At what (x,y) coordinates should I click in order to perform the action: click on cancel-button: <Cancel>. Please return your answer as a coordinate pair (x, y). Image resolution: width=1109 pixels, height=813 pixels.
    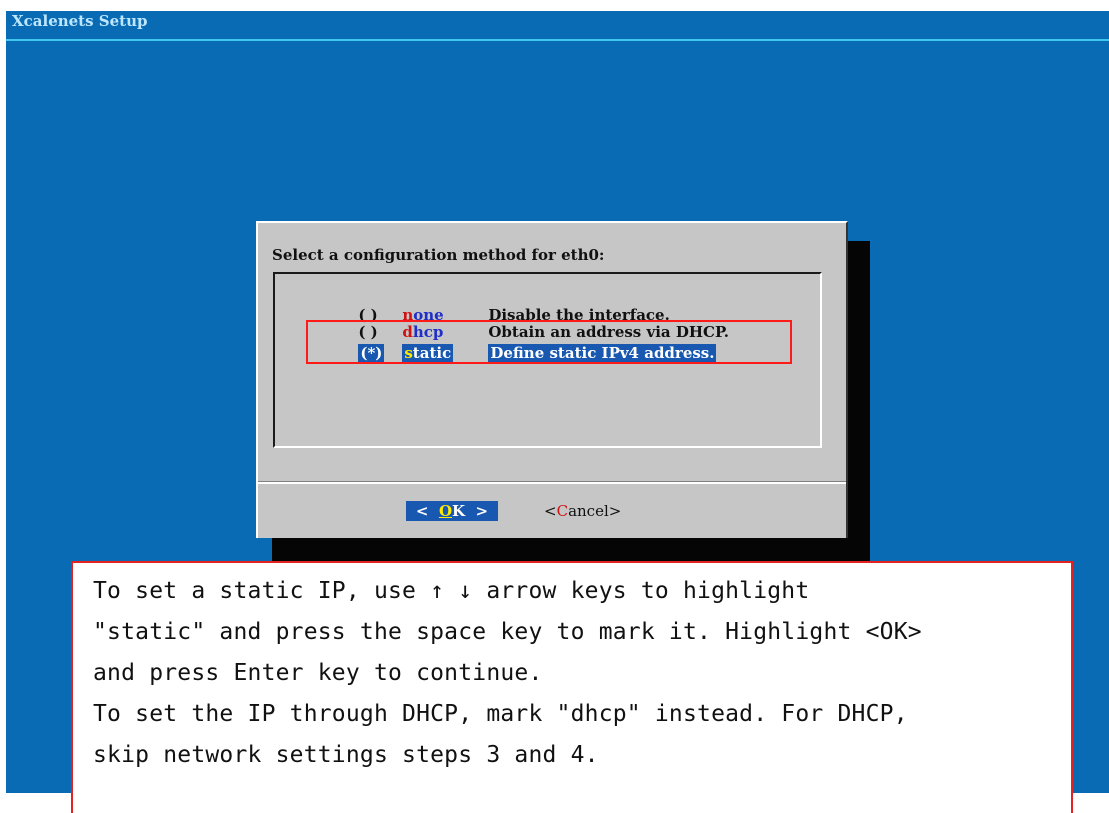
    Looking at the image, I should click on (582, 511).